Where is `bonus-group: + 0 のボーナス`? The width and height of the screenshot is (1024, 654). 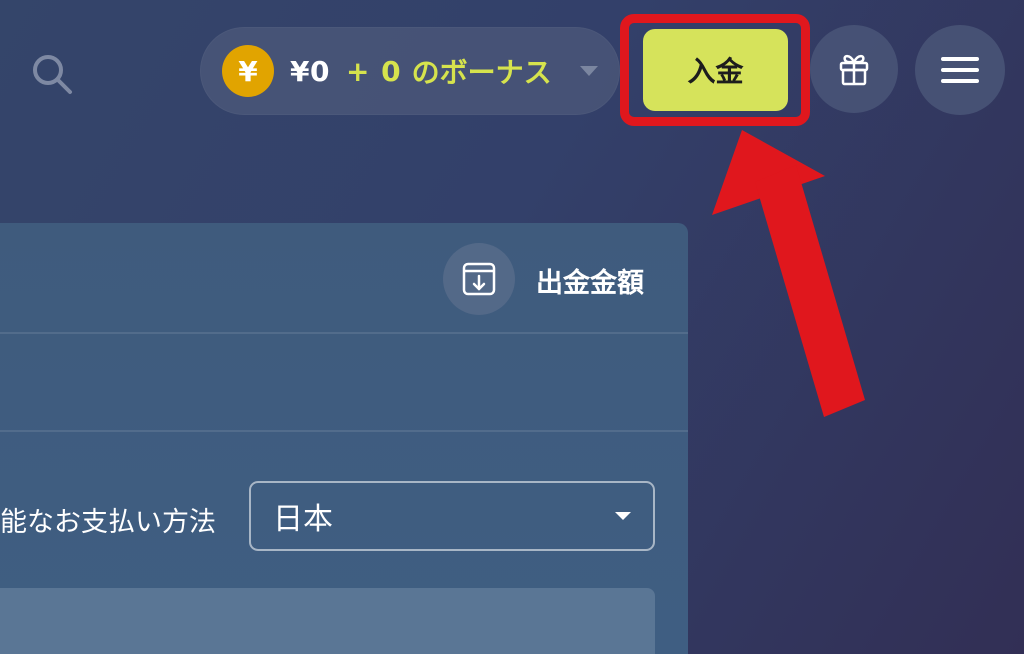
bonus-group: + 0 のボーナス is located at coordinates (449, 71).